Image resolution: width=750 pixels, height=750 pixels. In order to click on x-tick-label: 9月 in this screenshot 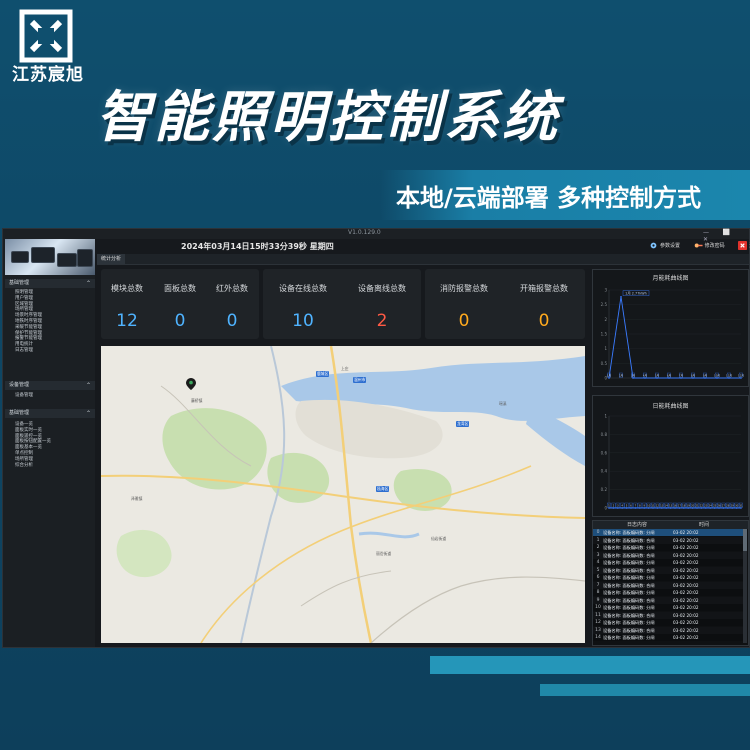, I will do `click(705, 376)`.